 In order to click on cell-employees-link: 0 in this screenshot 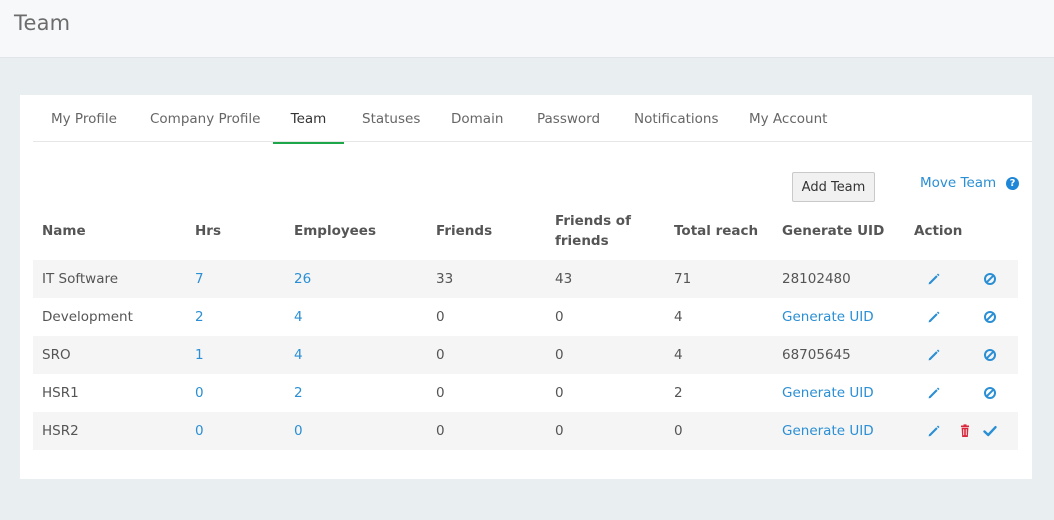, I will do `click(298, 431)`.